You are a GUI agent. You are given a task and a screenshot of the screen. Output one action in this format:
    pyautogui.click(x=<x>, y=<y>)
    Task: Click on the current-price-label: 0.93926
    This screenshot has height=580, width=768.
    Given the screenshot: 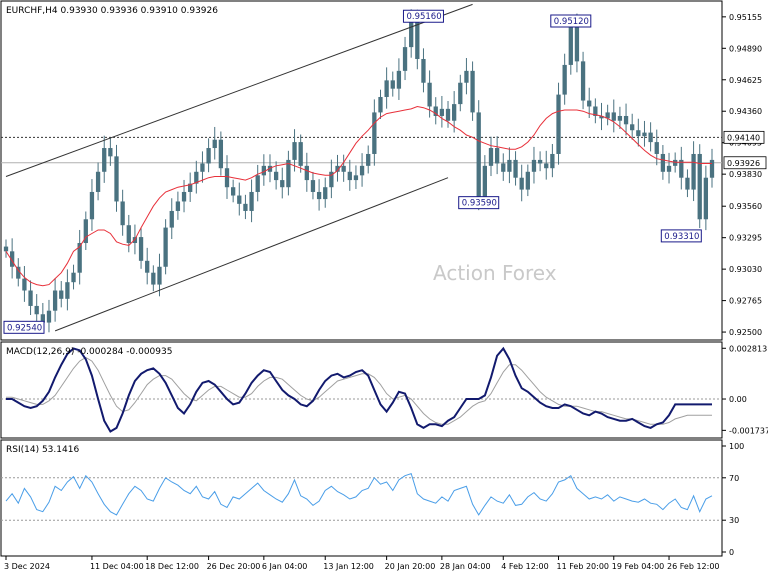 What is the action you would take?
    pyautogui.click(x=743, y=163)
    